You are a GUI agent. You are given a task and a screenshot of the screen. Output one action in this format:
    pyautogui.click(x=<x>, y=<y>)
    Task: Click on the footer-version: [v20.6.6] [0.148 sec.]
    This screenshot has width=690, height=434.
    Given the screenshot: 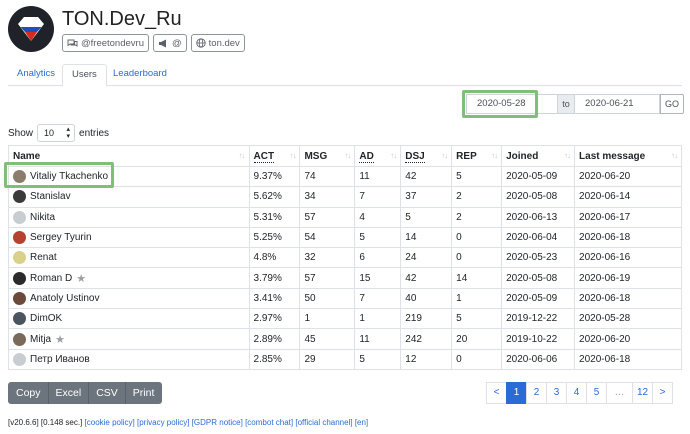 What is the action you would take?
    pyautogui.click(x=45, y=422)
    